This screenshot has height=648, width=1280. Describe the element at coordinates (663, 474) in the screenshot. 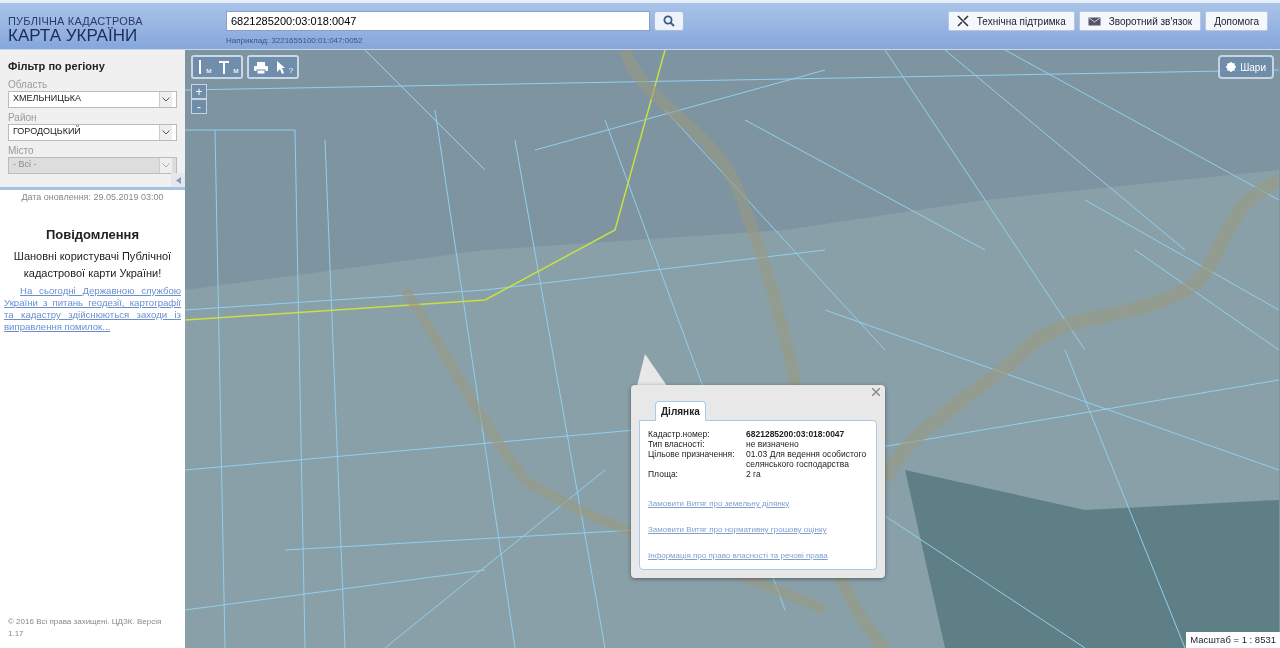

I see `info-label: Площа:` at that location.